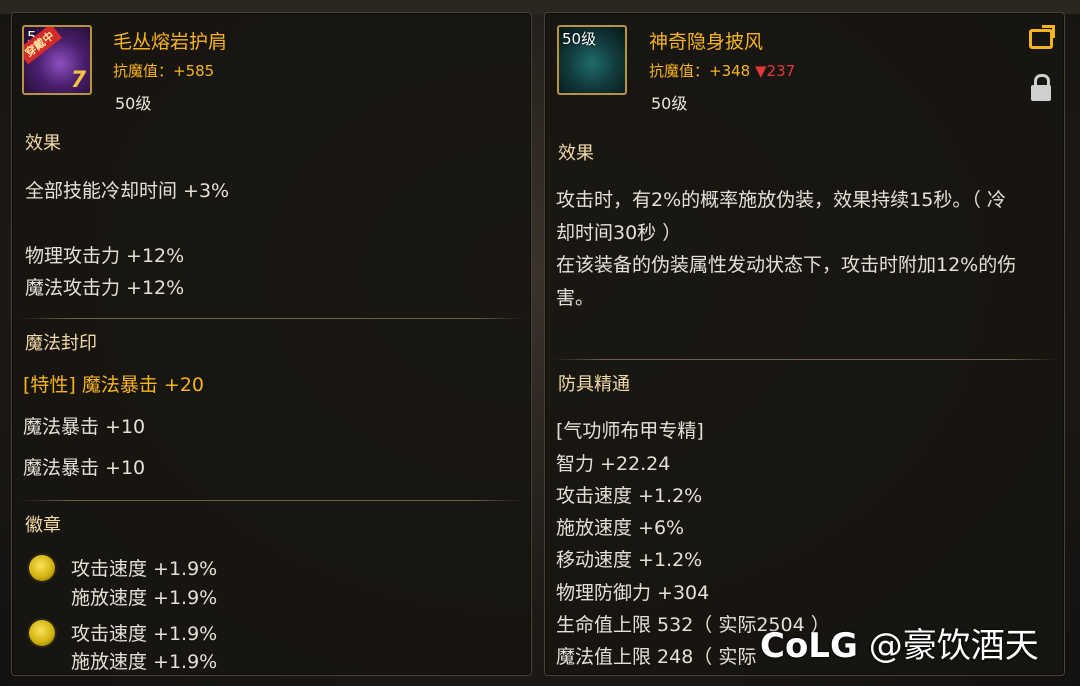 The width and height of the screenshot is (1080, 686). What do you see at coordinates (775, 71) in the screenshot?
I see `resist-difference: ▼237` at bounding box center [775, 71].